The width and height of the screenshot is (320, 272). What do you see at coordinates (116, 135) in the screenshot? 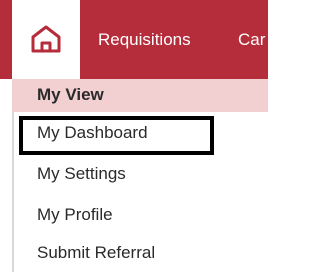
I see `highlight-box` at bounding box center [116, 135].